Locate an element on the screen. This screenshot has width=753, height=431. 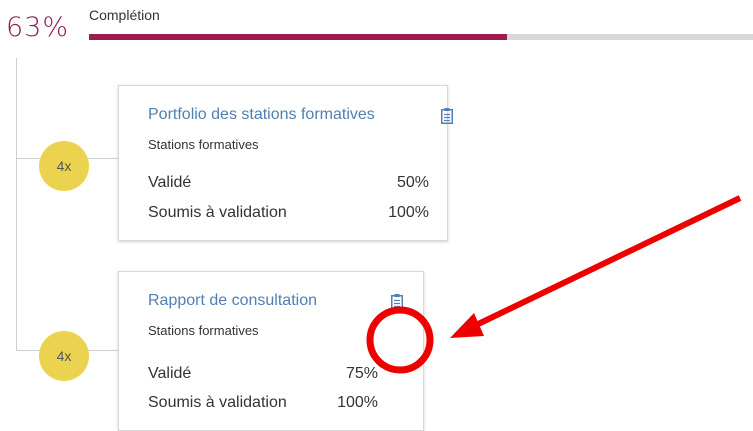
annotation-arrow-line is located at coordinates (606, 262).